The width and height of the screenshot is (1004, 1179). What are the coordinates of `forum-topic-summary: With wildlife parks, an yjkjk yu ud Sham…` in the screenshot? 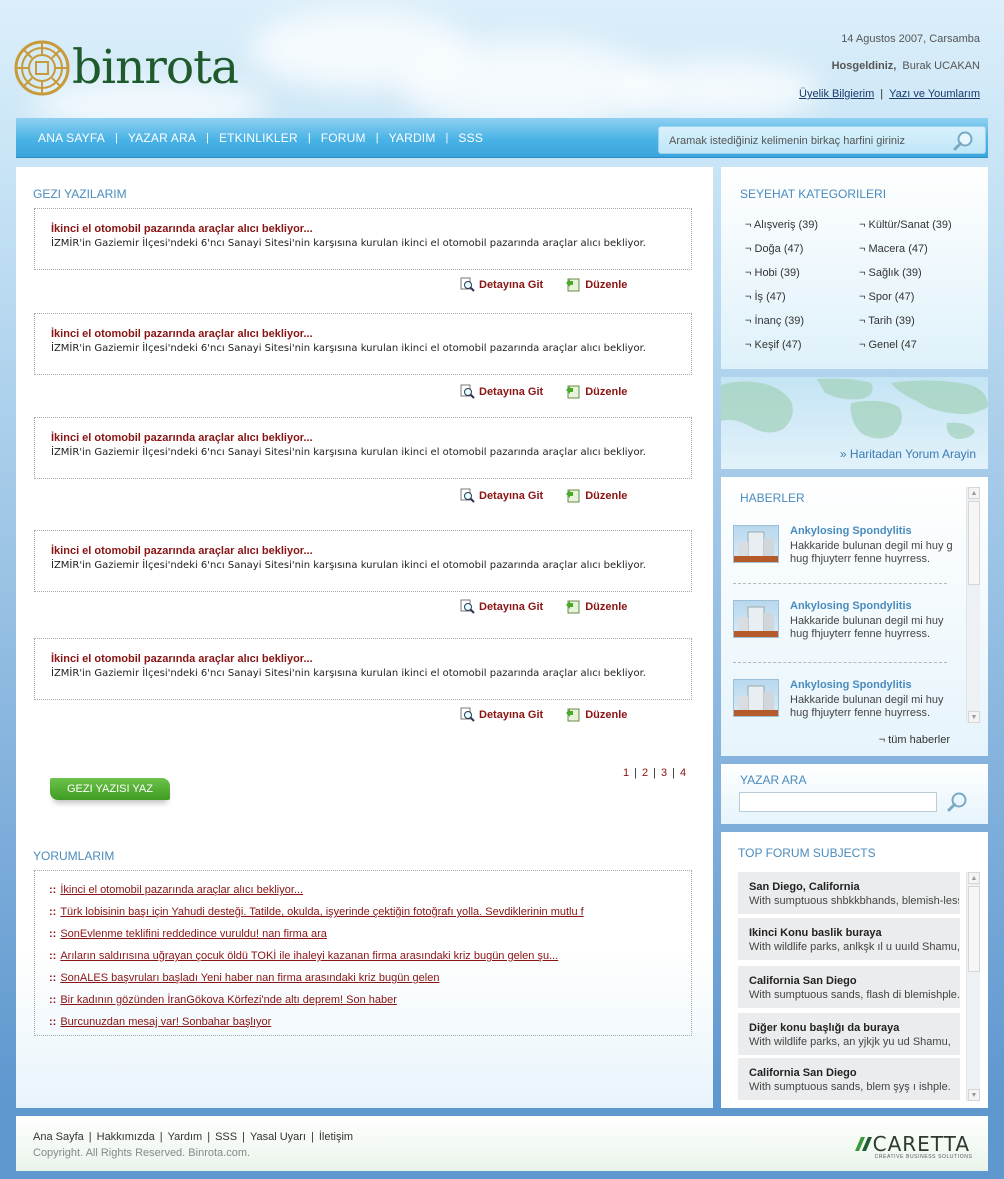 It's located at (850, 1042).